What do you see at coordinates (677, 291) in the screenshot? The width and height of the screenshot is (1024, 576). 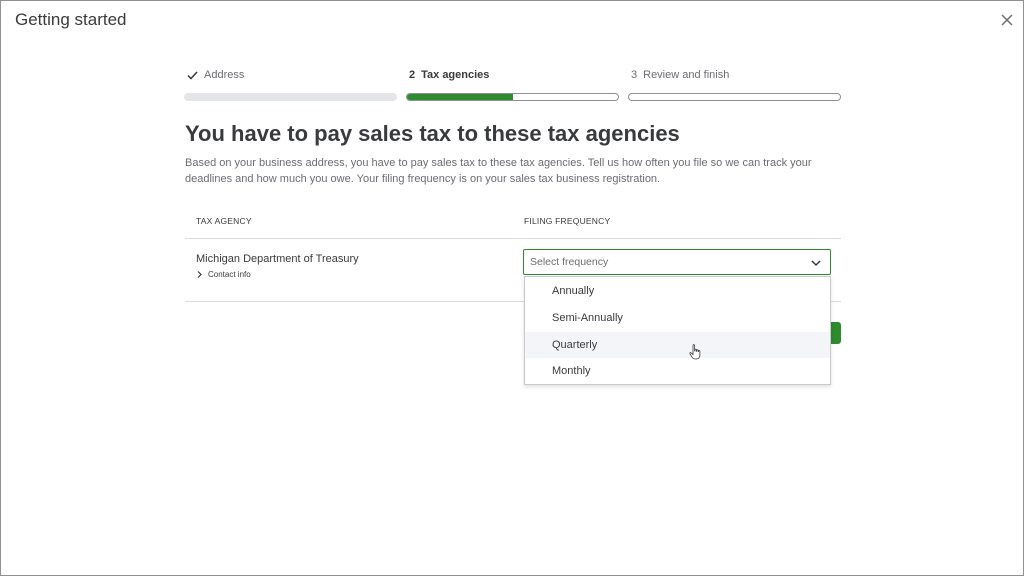 I see `frequency-option-annually: Annually` at bounding box center [677, 291].